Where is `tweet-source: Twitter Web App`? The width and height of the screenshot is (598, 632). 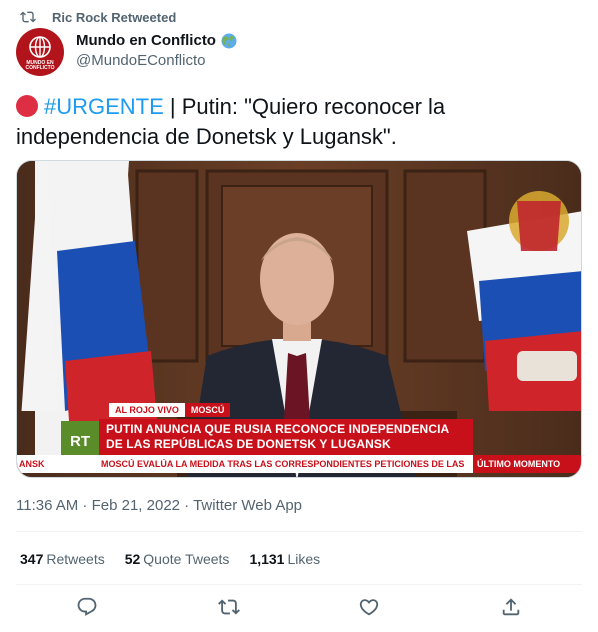 tweet-source: Twitter Web App is located at coordinates (247, 505).